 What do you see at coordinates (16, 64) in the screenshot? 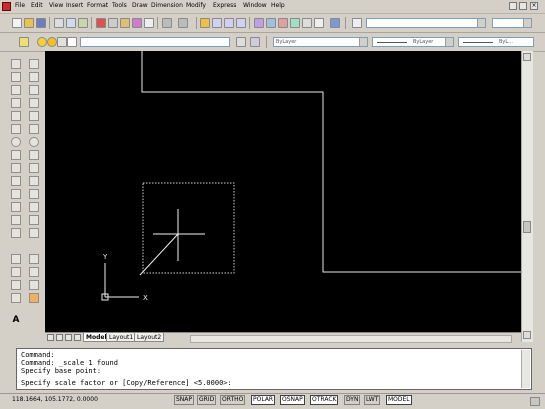
I see `line-icon` at bounding box center [16, 64].